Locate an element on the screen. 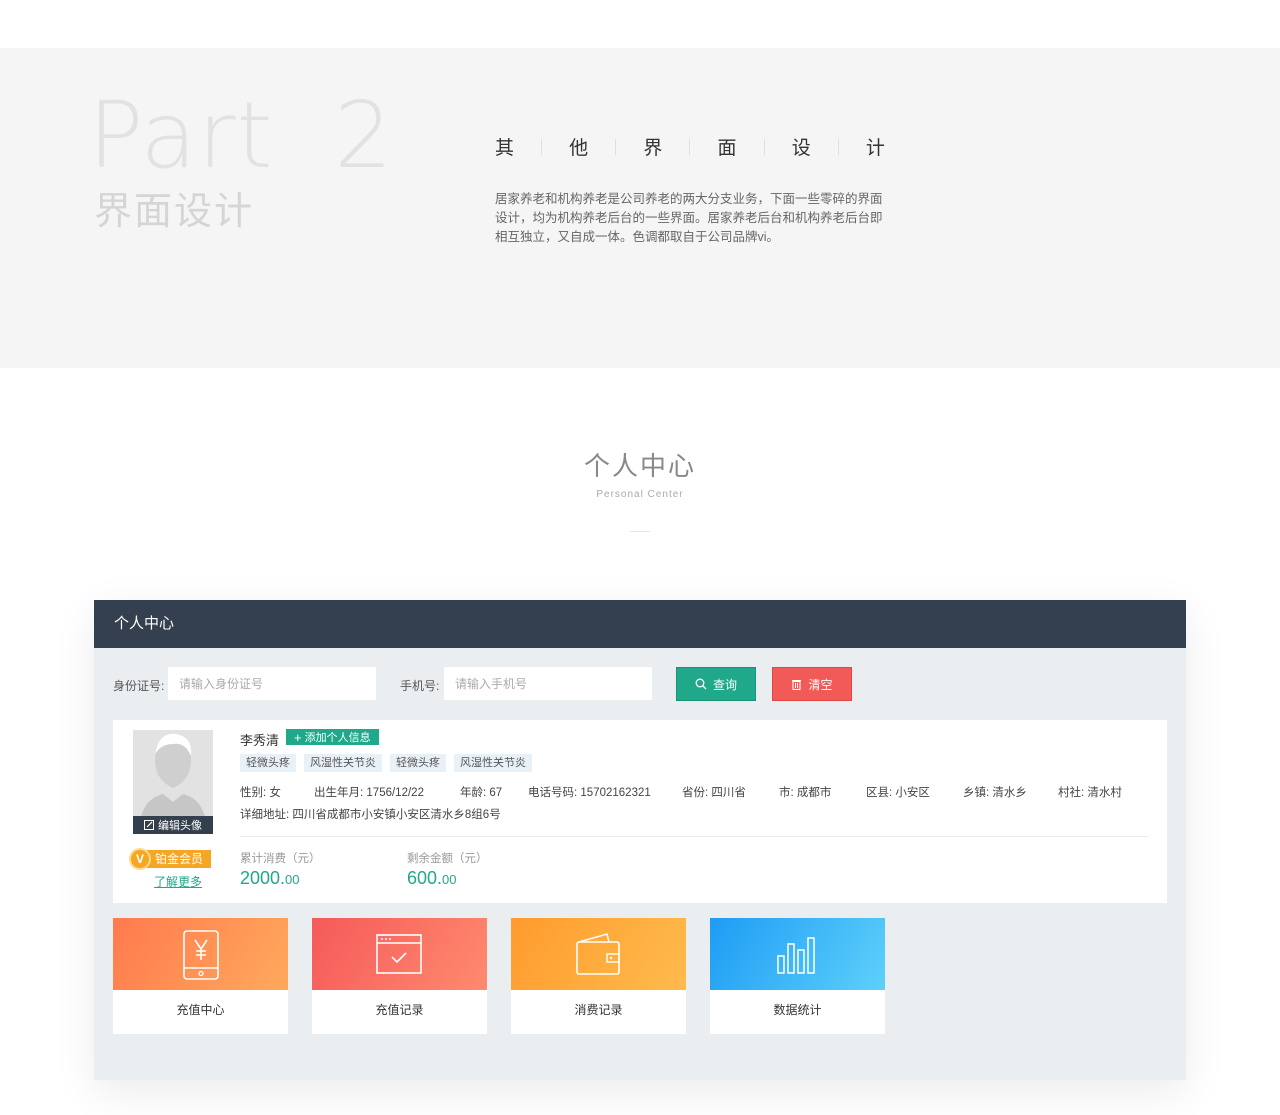  title-char: 其 is located at coordinates (505, 148).